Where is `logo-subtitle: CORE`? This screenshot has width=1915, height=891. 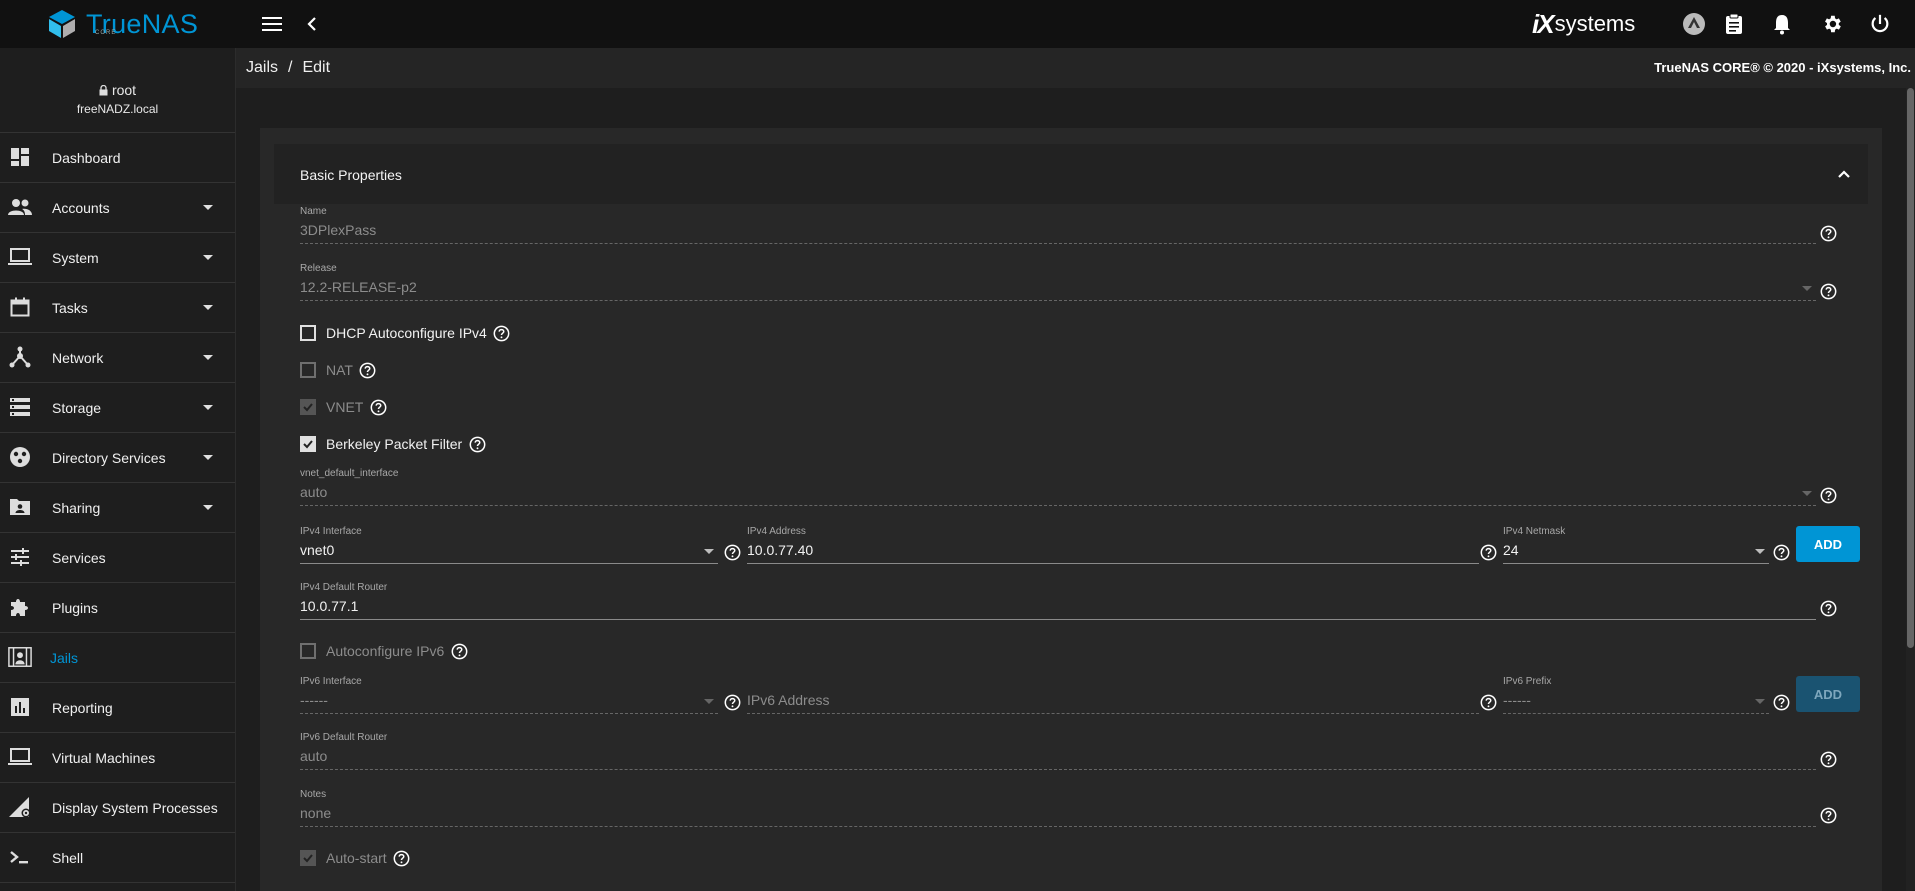
logo-subtitle: CORE is located at coordinates (106, 33).